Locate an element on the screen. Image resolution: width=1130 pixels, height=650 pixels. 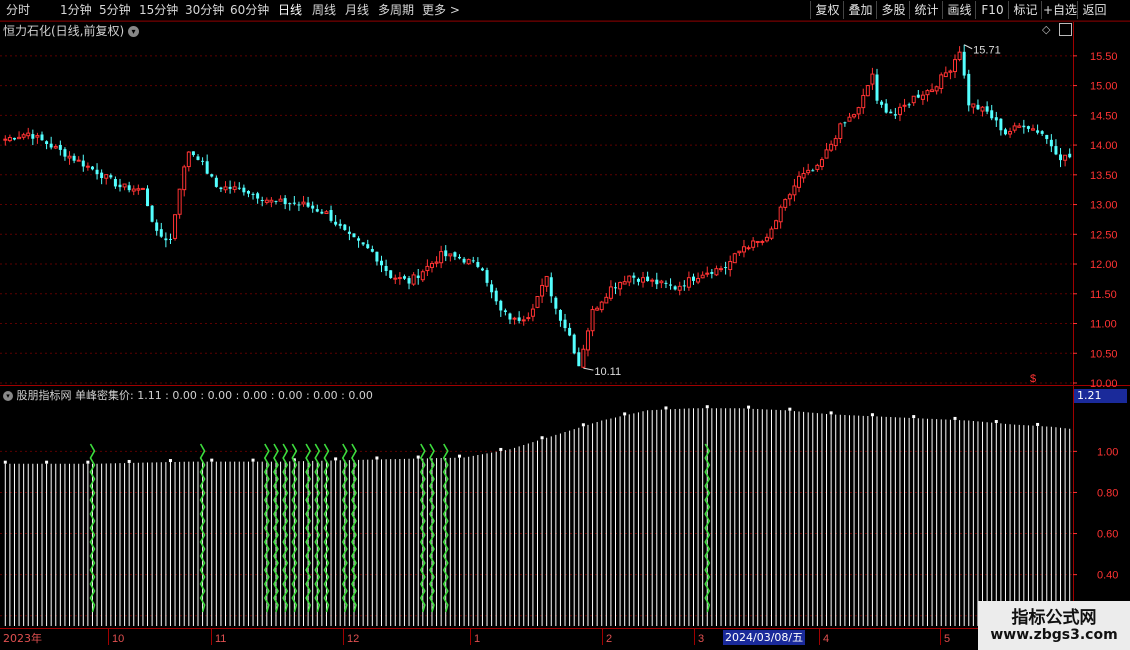
high-marker is located at coordinates (968, 47).